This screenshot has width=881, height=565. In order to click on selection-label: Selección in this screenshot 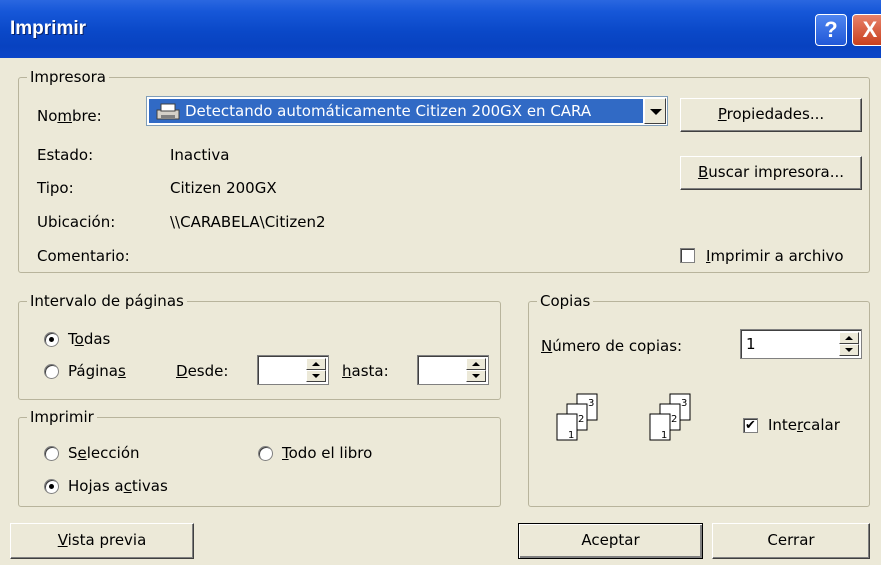, I will do `click(104, 453)`.